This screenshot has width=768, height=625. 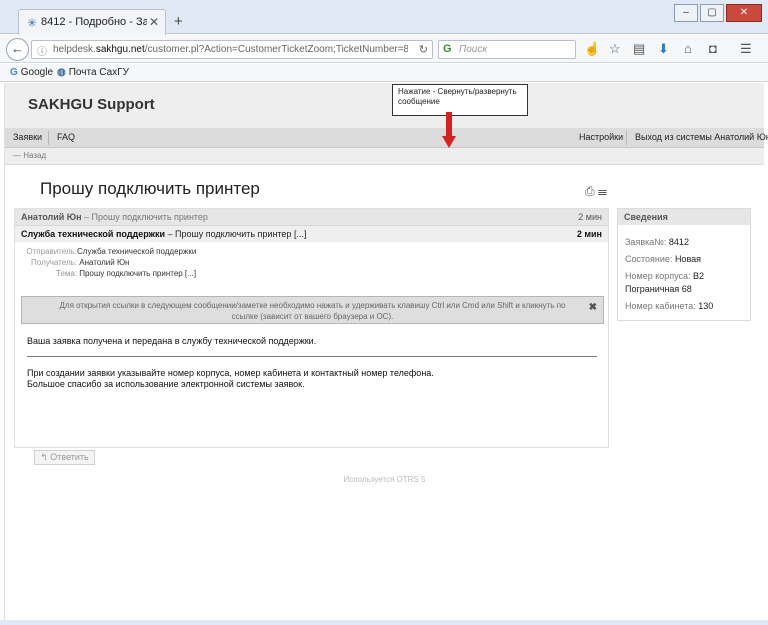 I want to click on sender-value: Служба технической поддержки, so click(x=137, y=251).